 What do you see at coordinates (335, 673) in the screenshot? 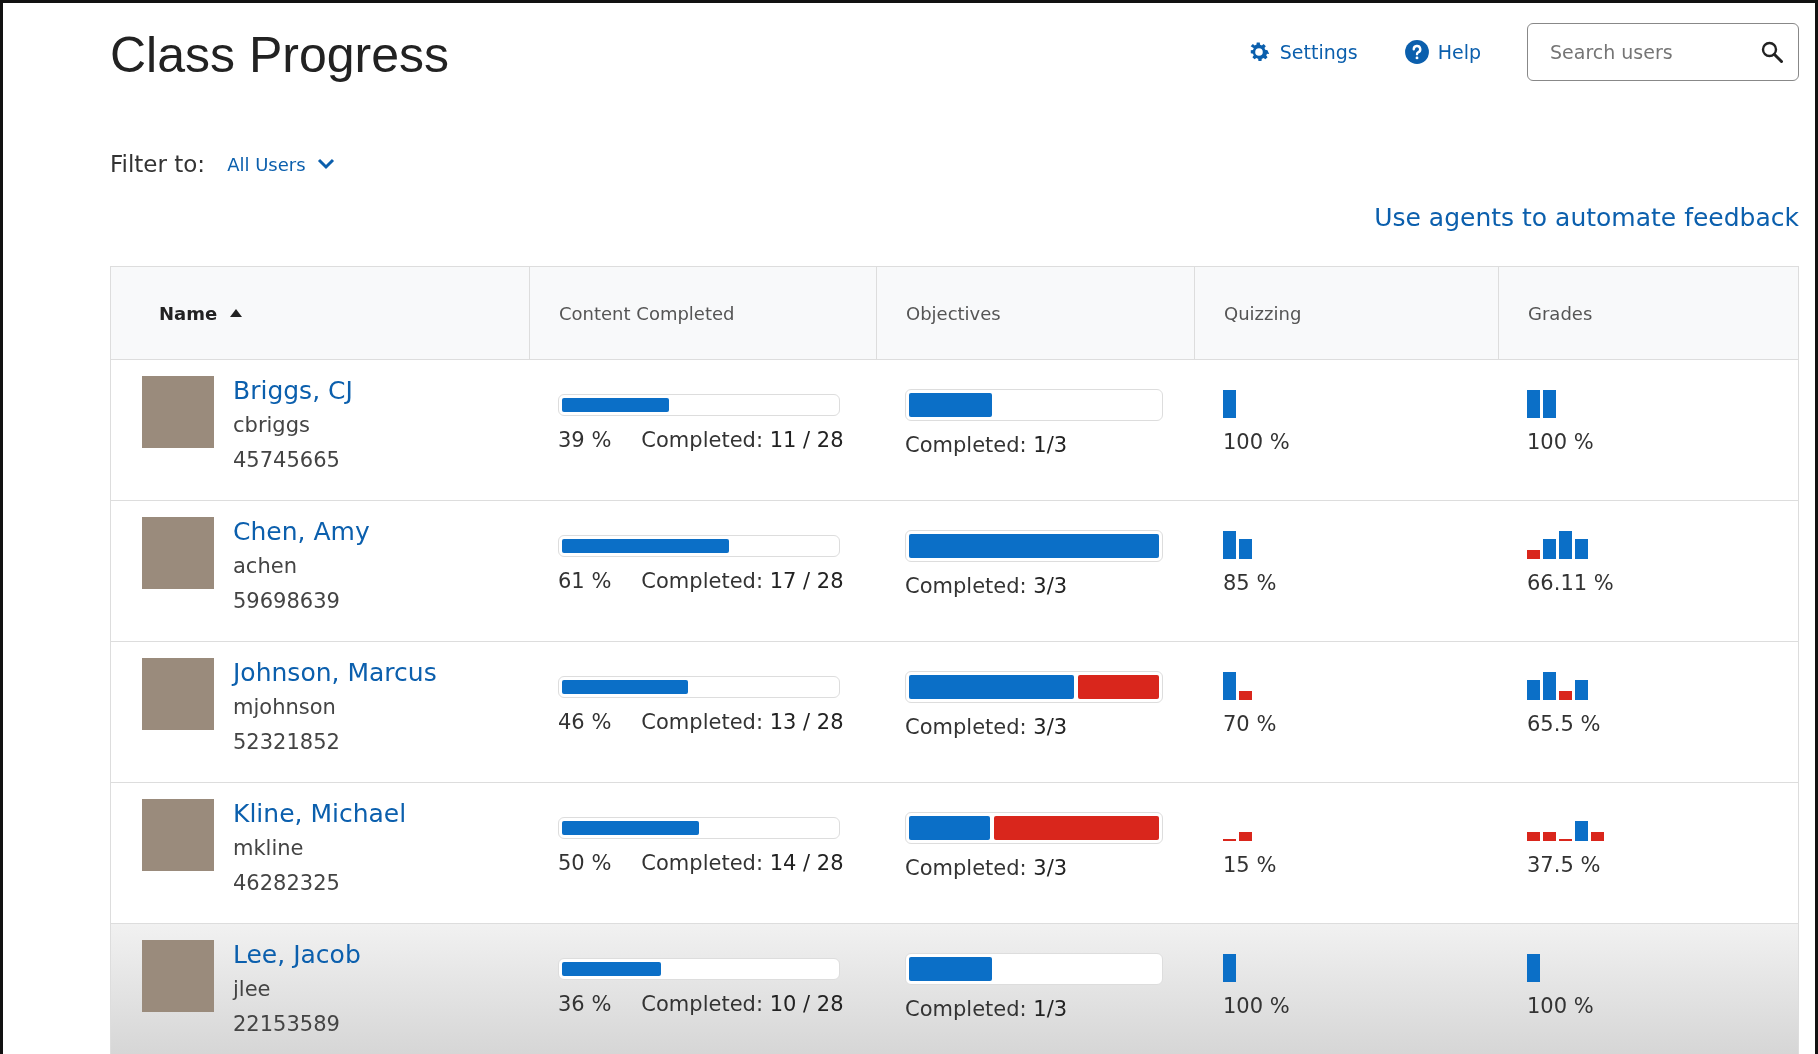
I see `user-name-link: Johnson, Marcus` at bounding box center [335, 673].